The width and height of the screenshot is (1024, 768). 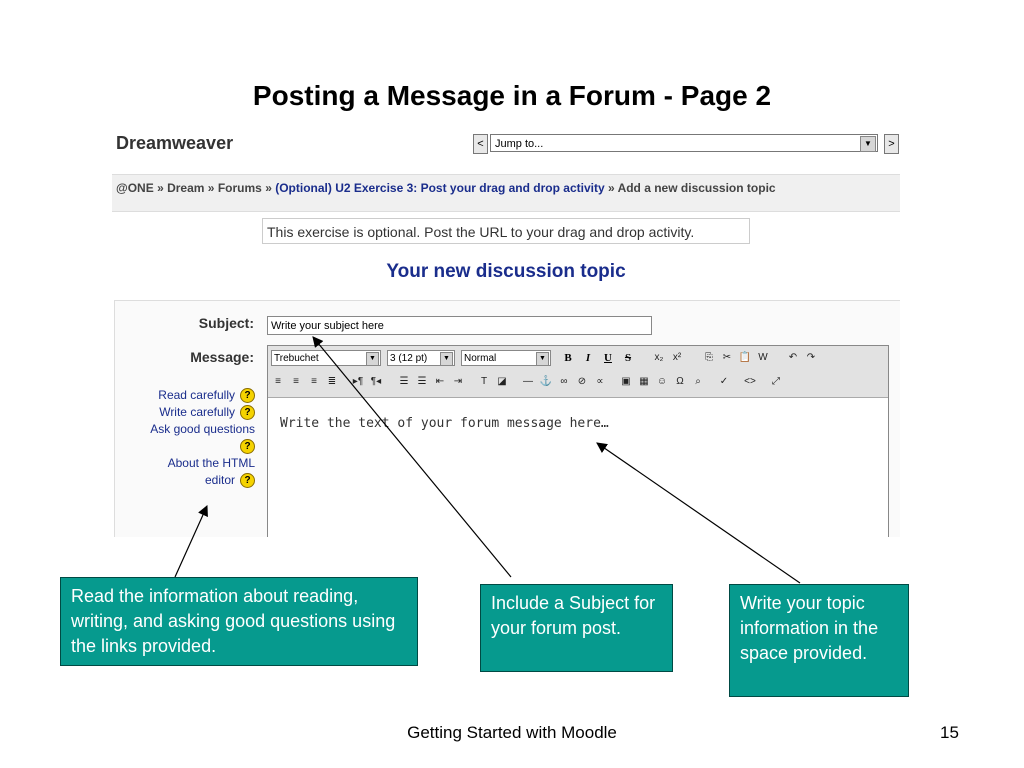 What do you see at coordinates (440, 381) in the screenshot?
I see `outdent-icon: ⇤` at bounding box center [440, 381].